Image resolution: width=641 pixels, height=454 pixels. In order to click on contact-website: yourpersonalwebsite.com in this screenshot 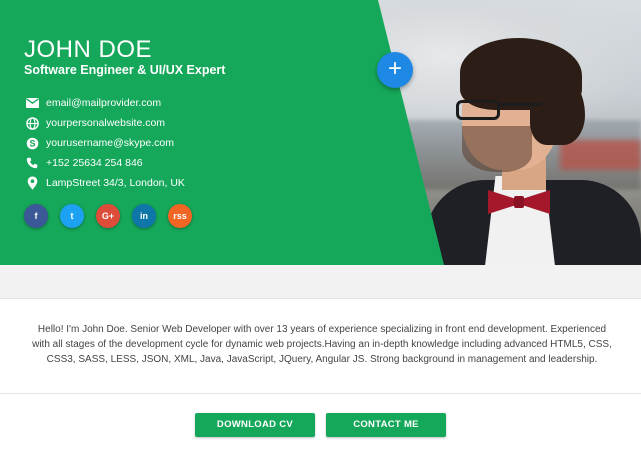, I will do `click(104, 123)`.